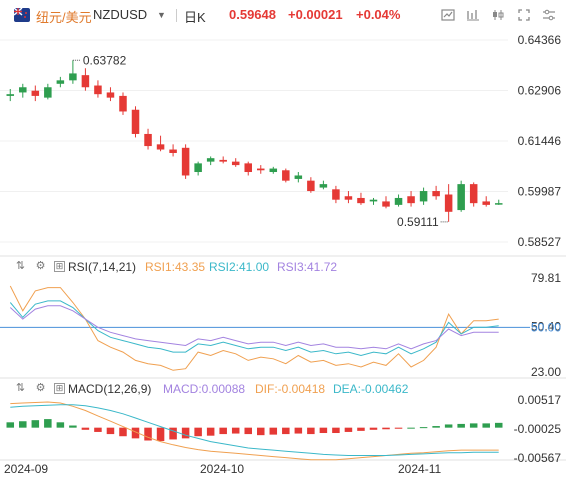 This screenshot has height=482, width=566. I want to click on price-axis-label: 0.58527, so click(540, 242).